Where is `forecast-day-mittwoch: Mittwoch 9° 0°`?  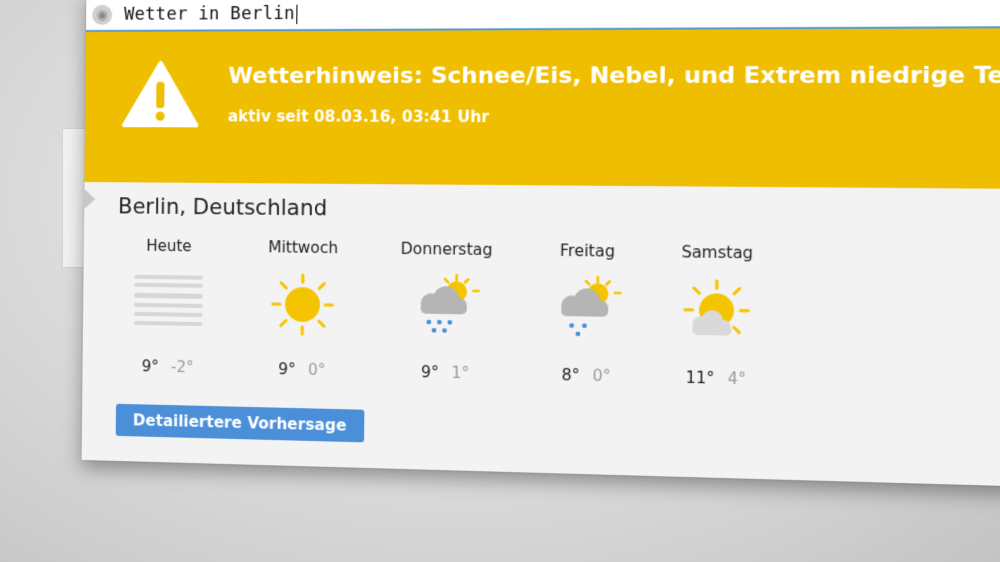
forecast-day-mittwoch: Mittwoch 9° 0° is located at coordinates (302, 309).